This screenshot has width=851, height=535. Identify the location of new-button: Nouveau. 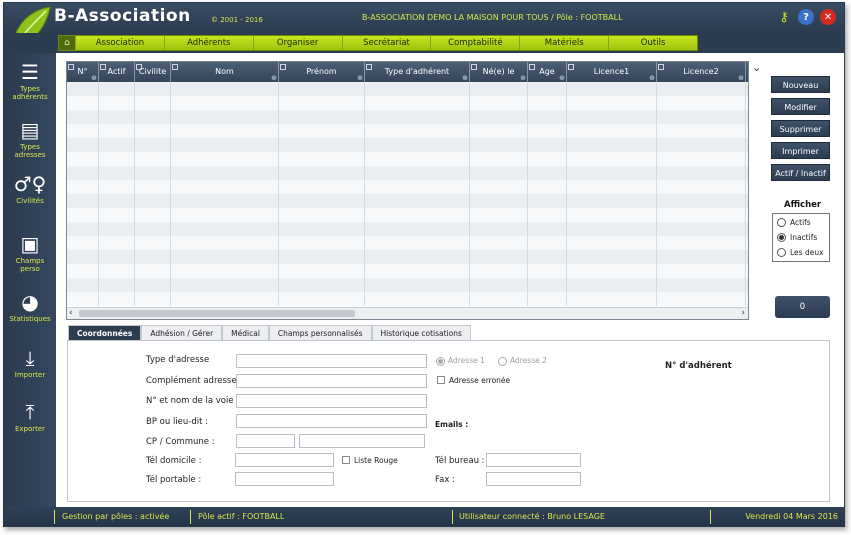
(800, 84).